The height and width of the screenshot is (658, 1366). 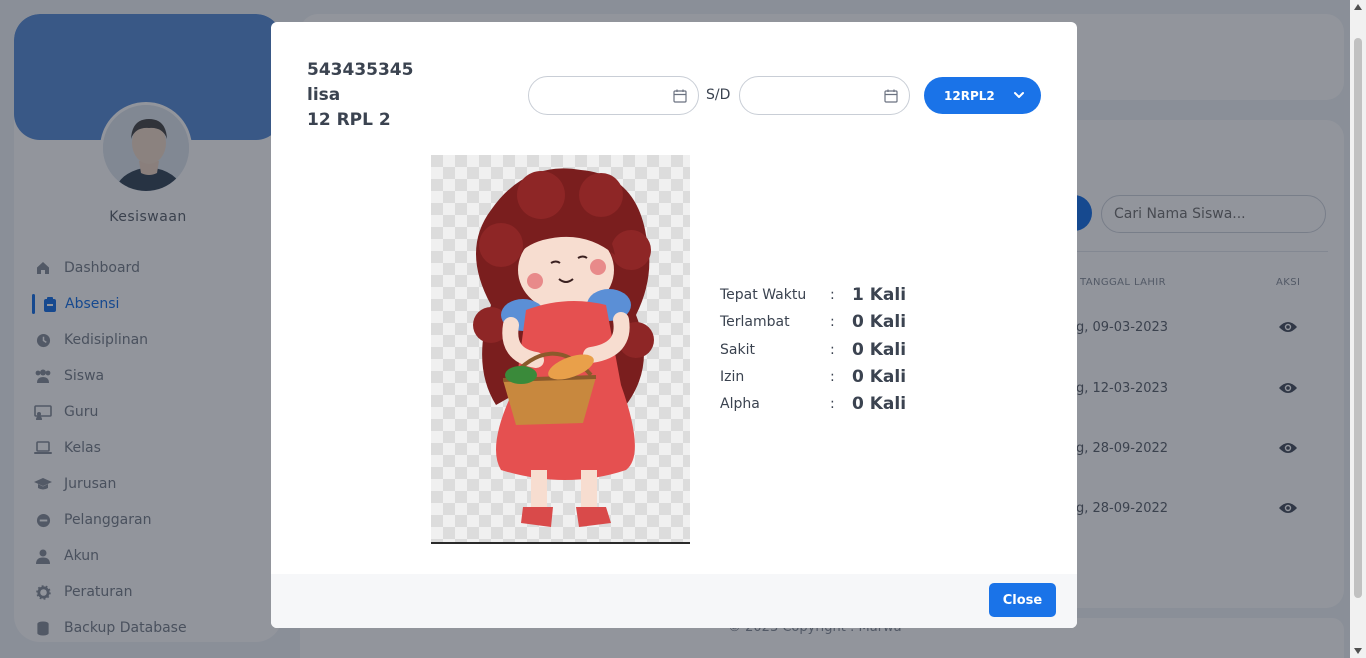 I want to click on class-select: 12RPL2, so click(x=982, y=95).